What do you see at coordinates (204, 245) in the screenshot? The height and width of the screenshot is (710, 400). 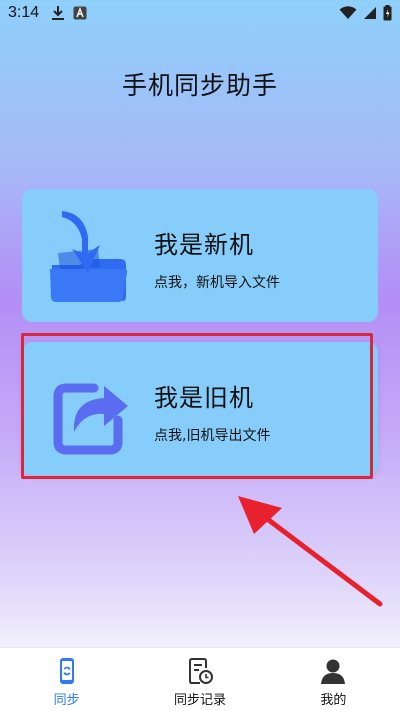 I see `new-phone-title: 我是新机` at bounding box center [204, 245].